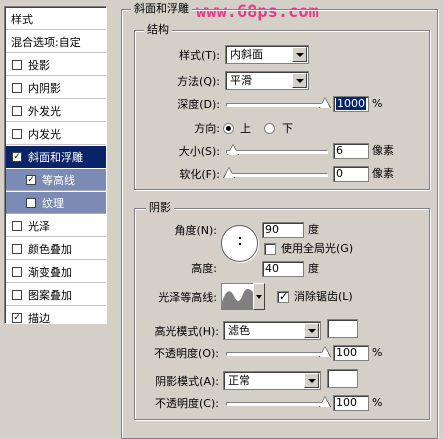 This screenshot has height=439, width=444. What do you see at coordinates (325, 351) in the screenshot?
I see `highlight-opacity-thumb` at bounding box center [325, 351].